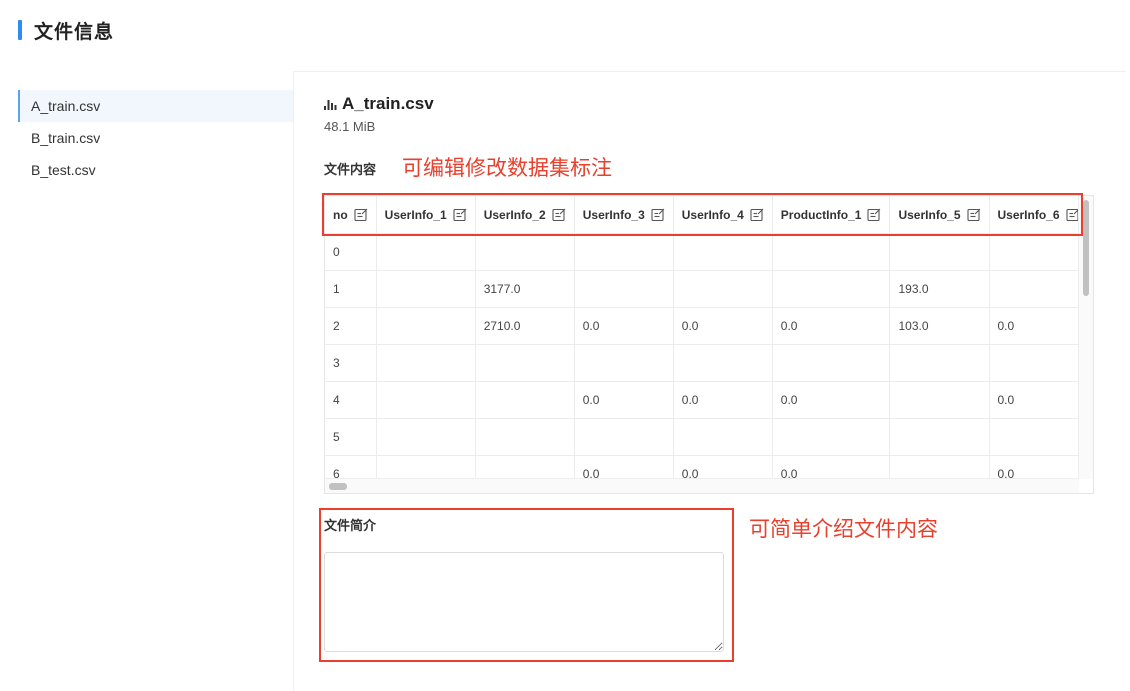 The width and height of the screenshot is (1130, 691). Describe the element at coordinates (1028, 214) in the screenshot. I see `column-header-label: UserInfo_6` at that location.